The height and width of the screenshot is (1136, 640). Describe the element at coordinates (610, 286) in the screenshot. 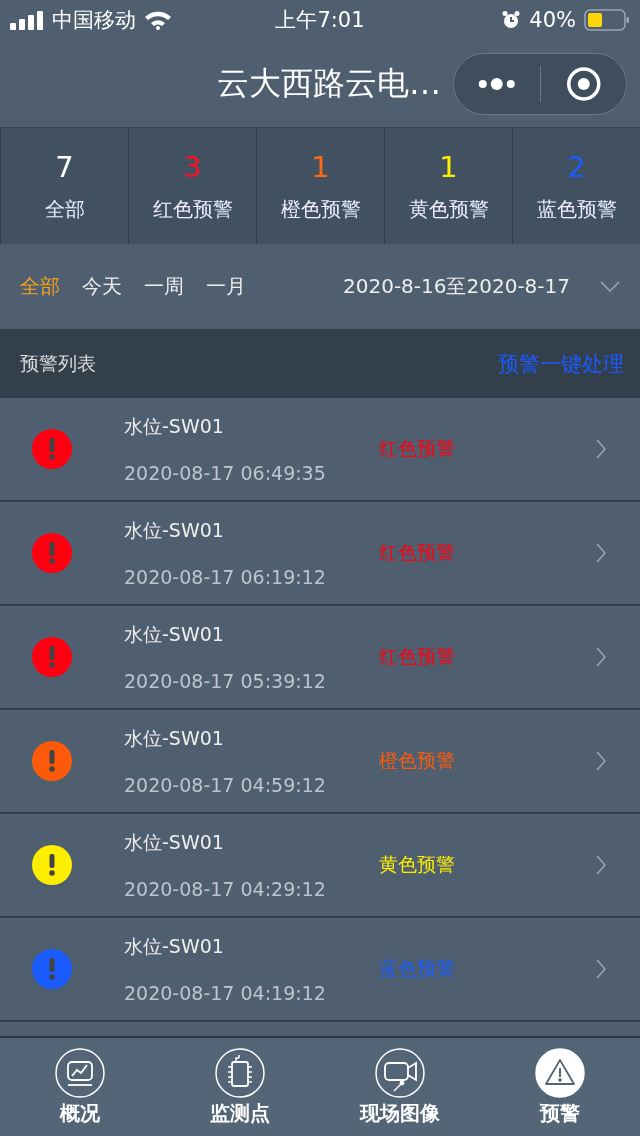

I see `chevron-down-icon` at that location.